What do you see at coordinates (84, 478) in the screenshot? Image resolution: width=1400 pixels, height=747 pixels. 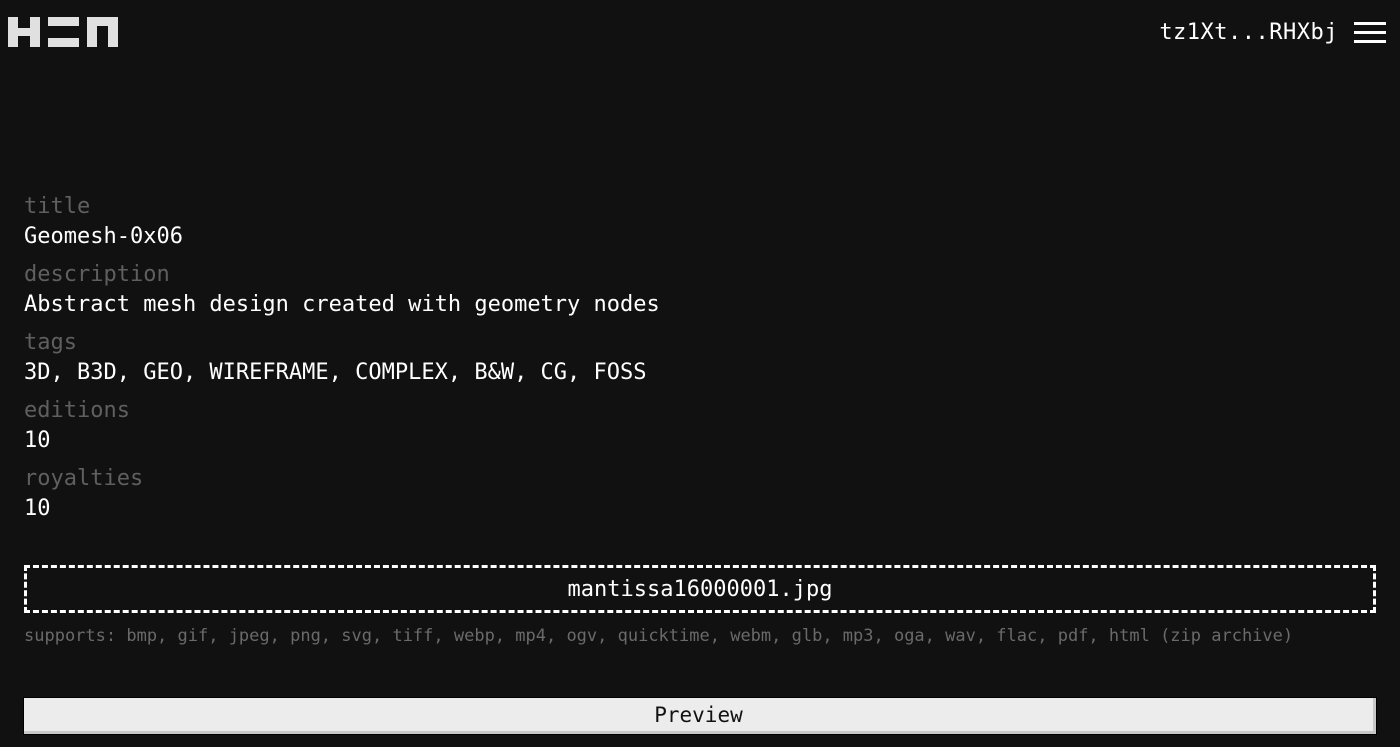 I see `field-label: royalties` at bounding box center [84, 478].